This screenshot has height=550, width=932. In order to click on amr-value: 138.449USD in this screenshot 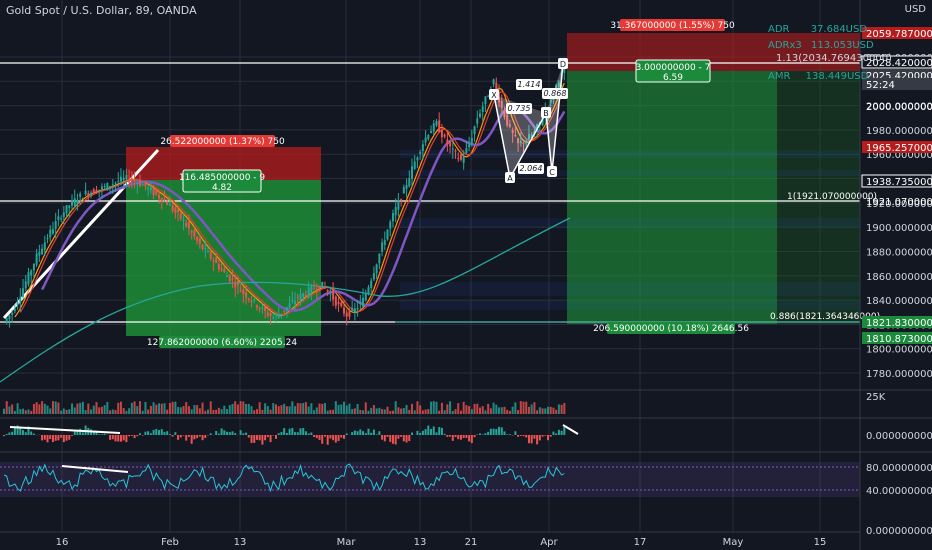, I will do `click(837, 76)`.